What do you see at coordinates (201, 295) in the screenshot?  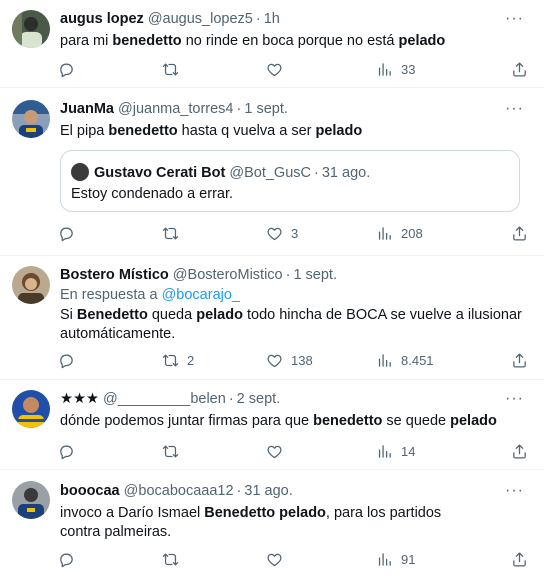 I see `reply-to-link: @bocarajo_` at bounding box center [201, 295].